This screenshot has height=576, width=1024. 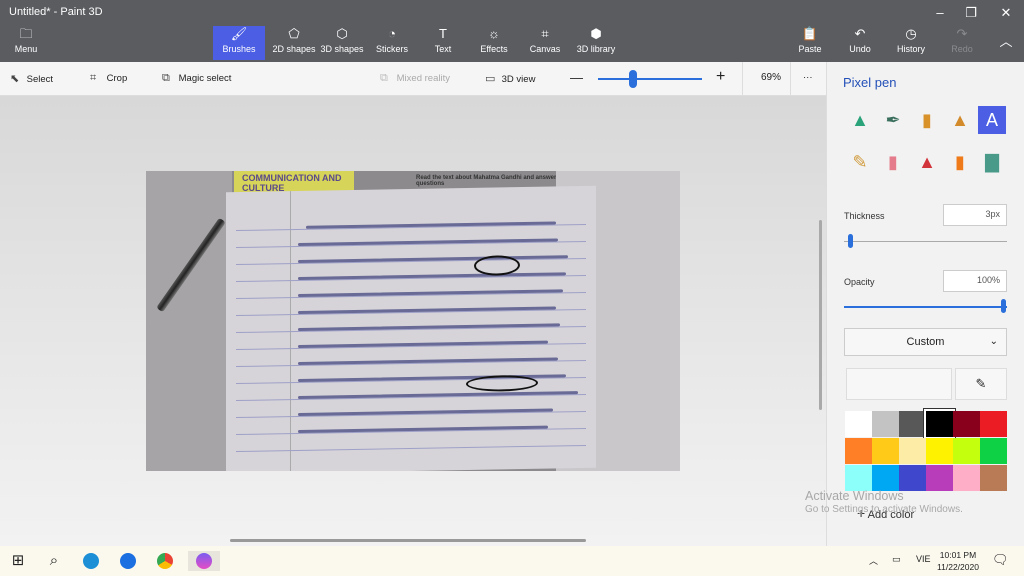 I want to click on tab-canvas: ⌗ Canvas, so click(x=545, y=43).